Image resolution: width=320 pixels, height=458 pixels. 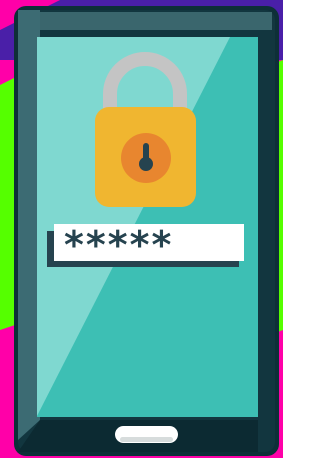 What do you see at coordinates (145, 157) in the screenshot?
I see `padlock-icon` at bounding box center [145, 157].